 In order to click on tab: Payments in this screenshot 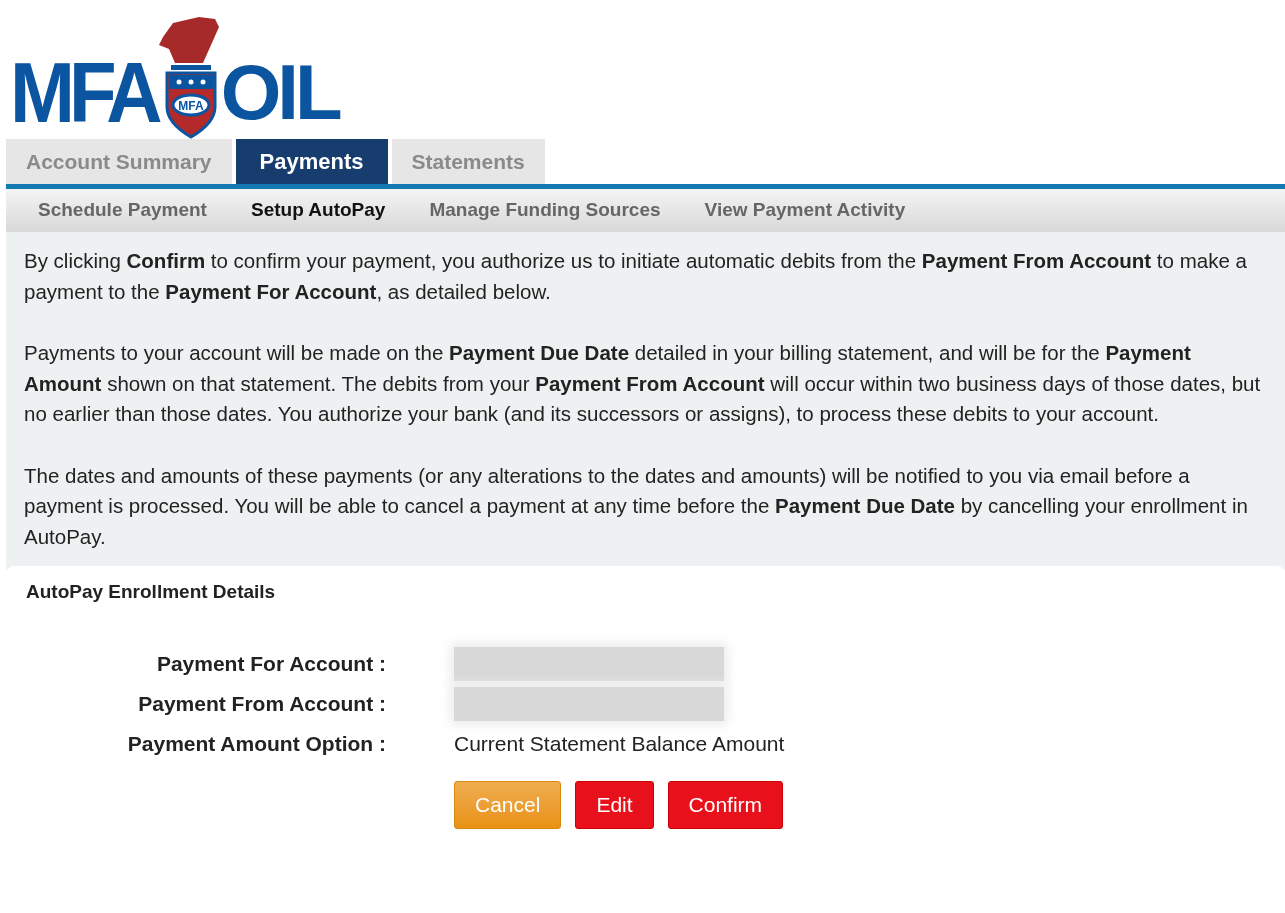, I will do `click(311, 161)`.